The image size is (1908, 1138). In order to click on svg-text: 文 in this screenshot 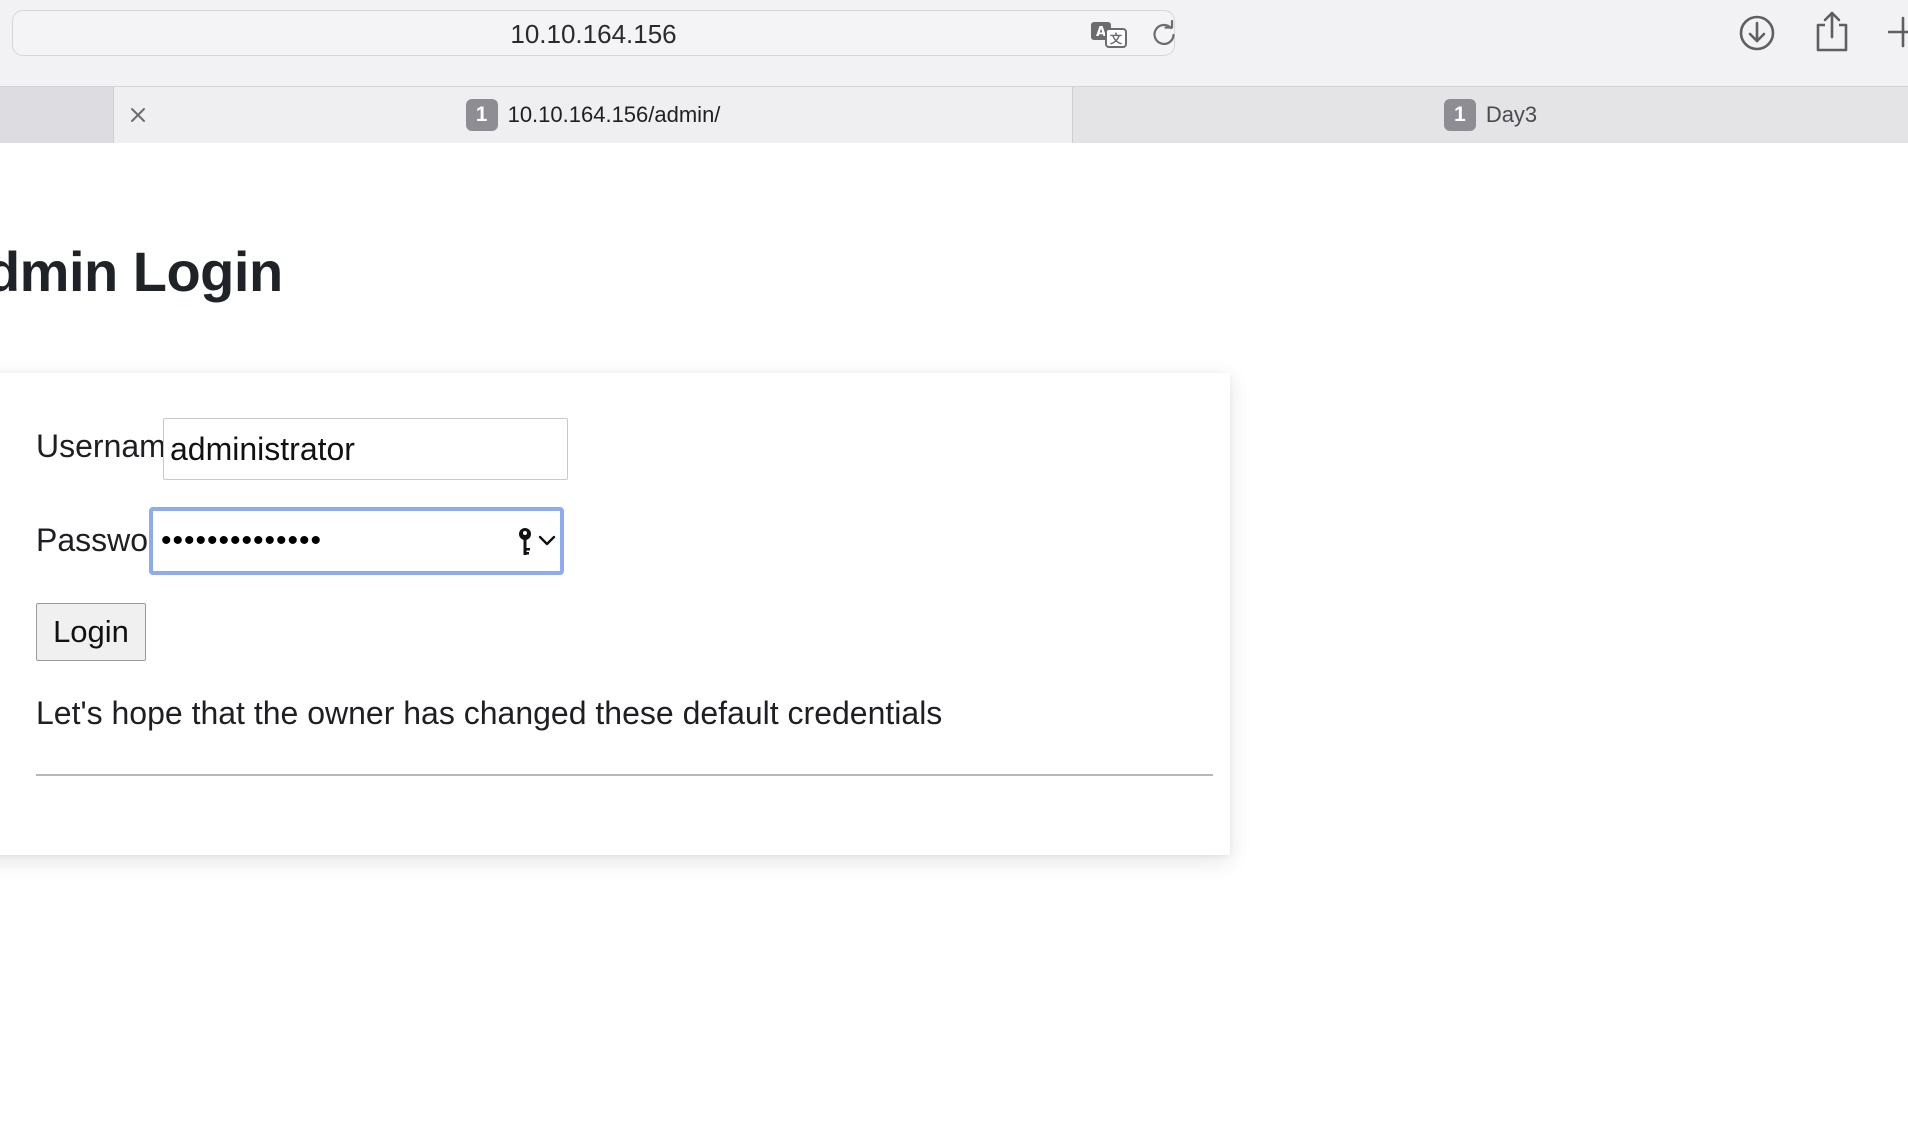, I will do `click(1116, 38)`.